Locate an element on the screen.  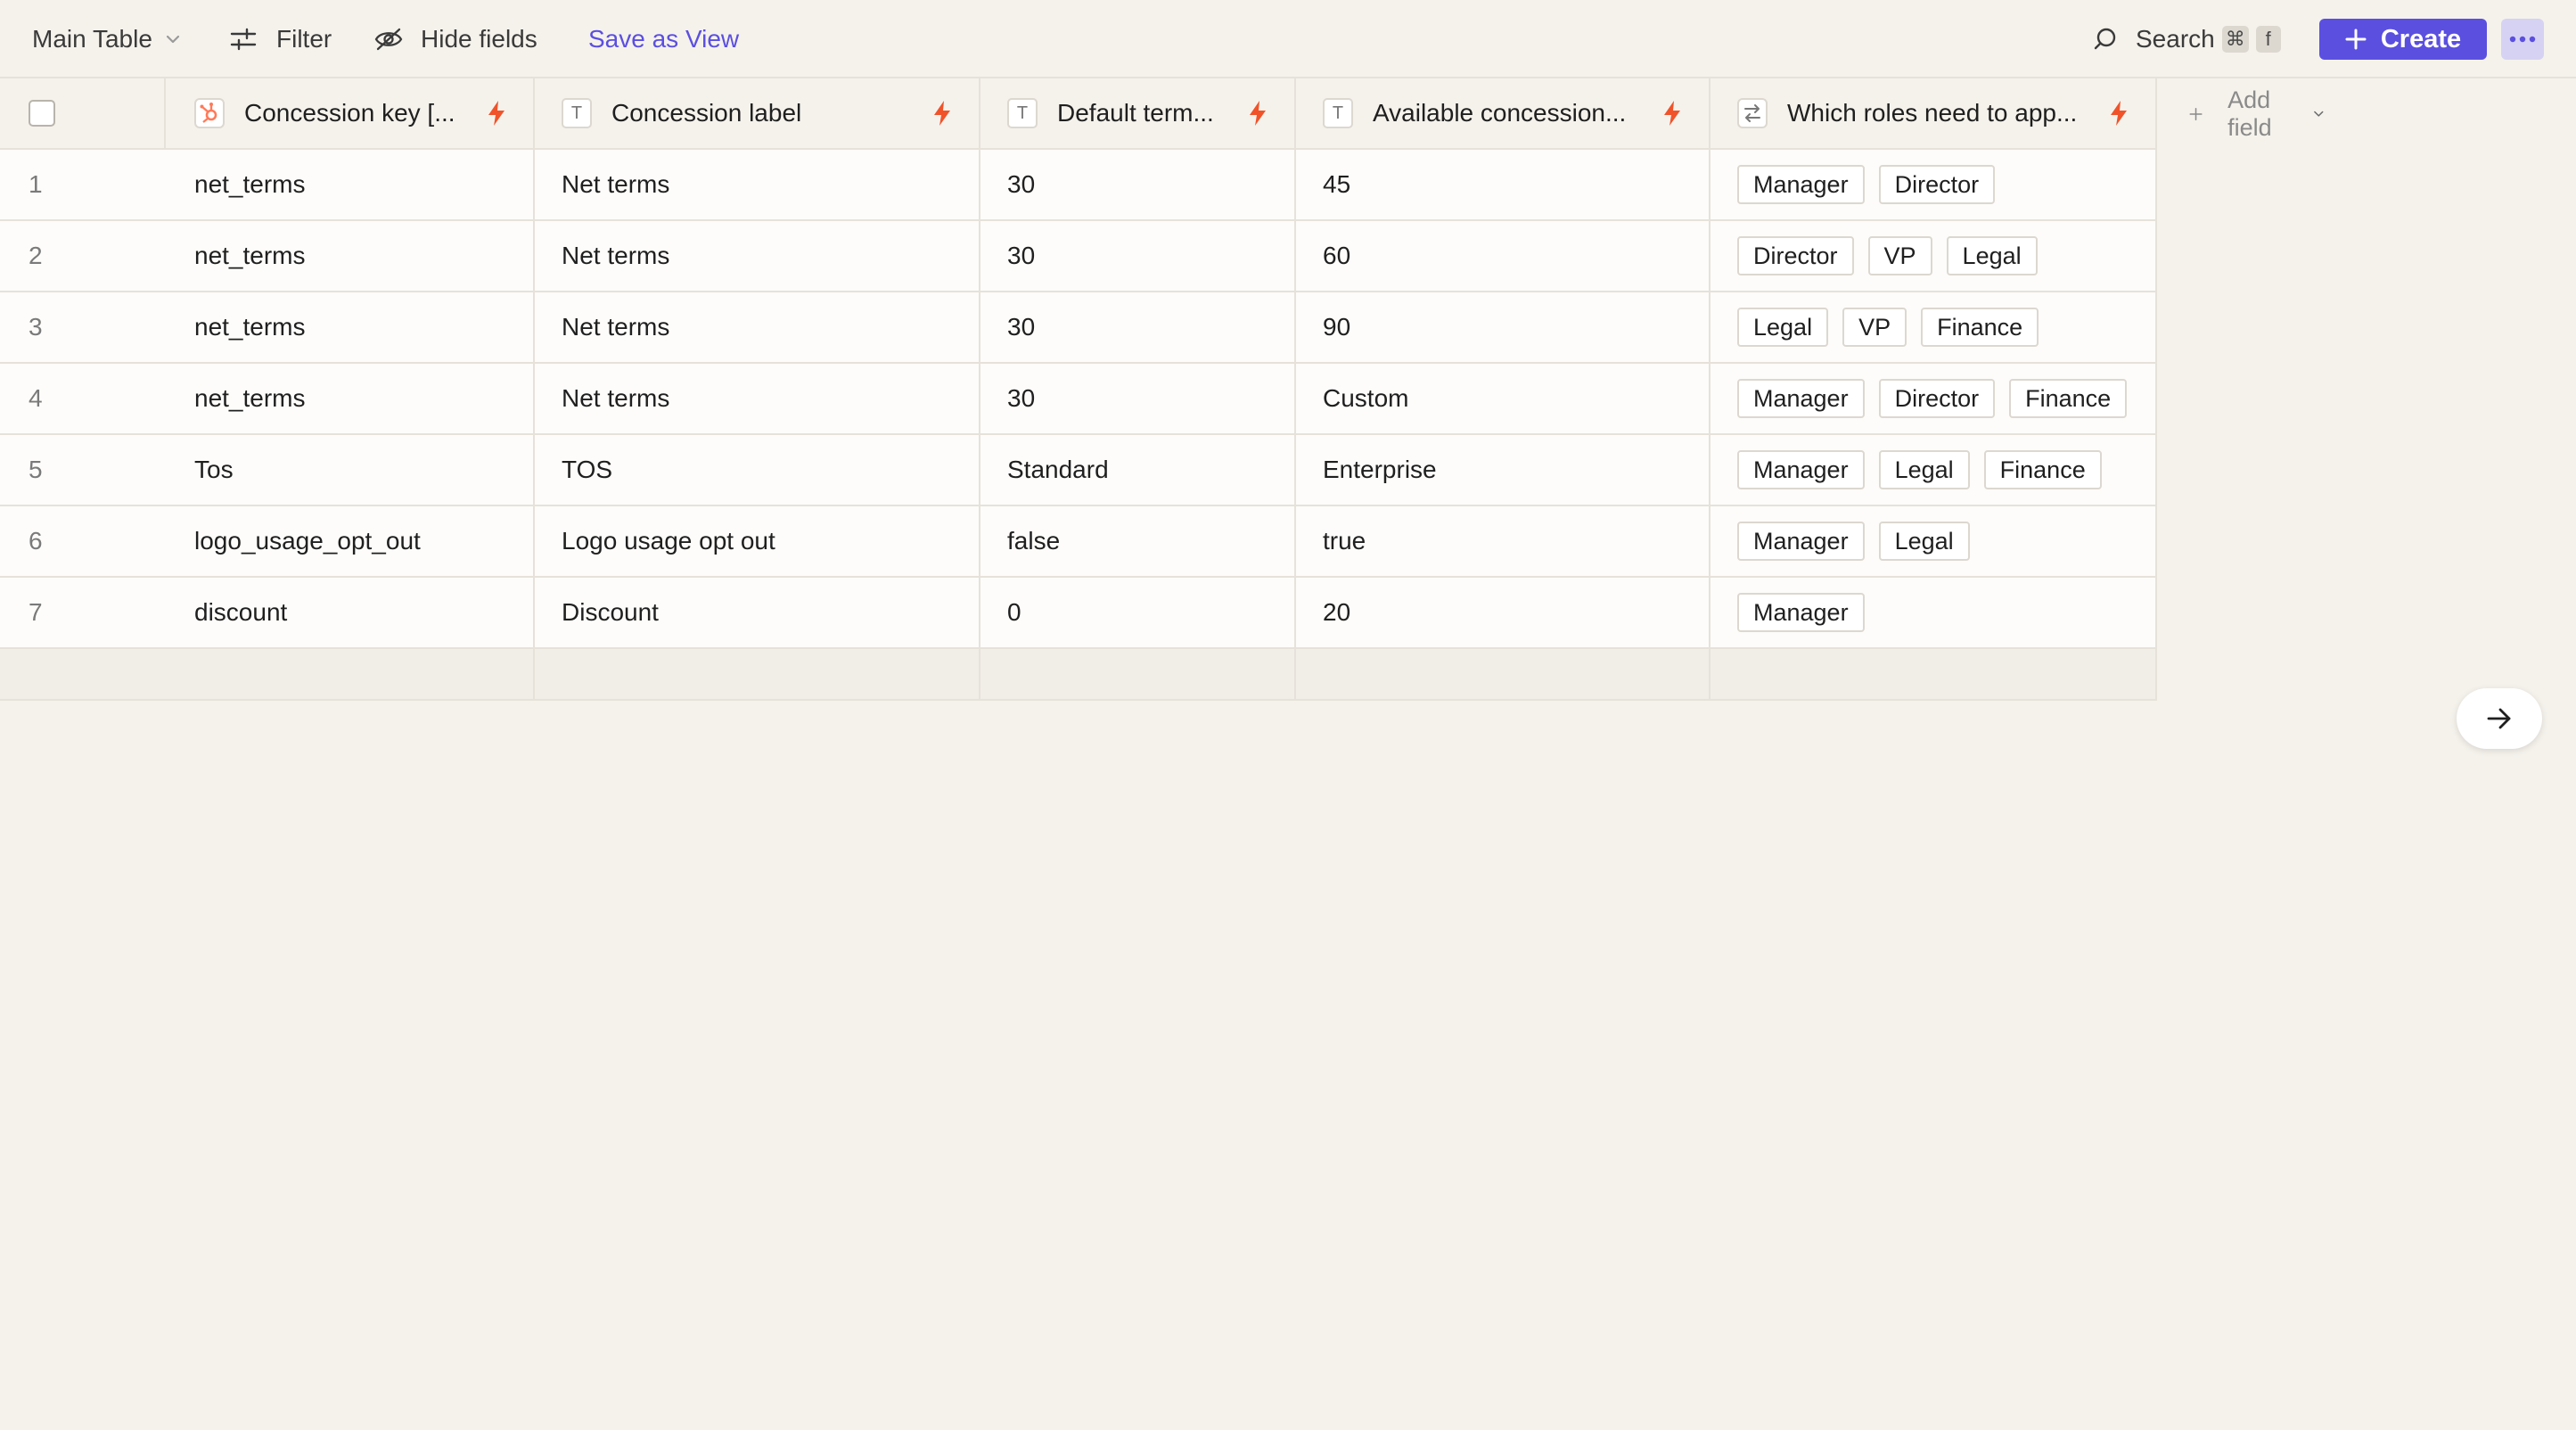
concession-key-cell: discount is located at coordinates (350, 612).